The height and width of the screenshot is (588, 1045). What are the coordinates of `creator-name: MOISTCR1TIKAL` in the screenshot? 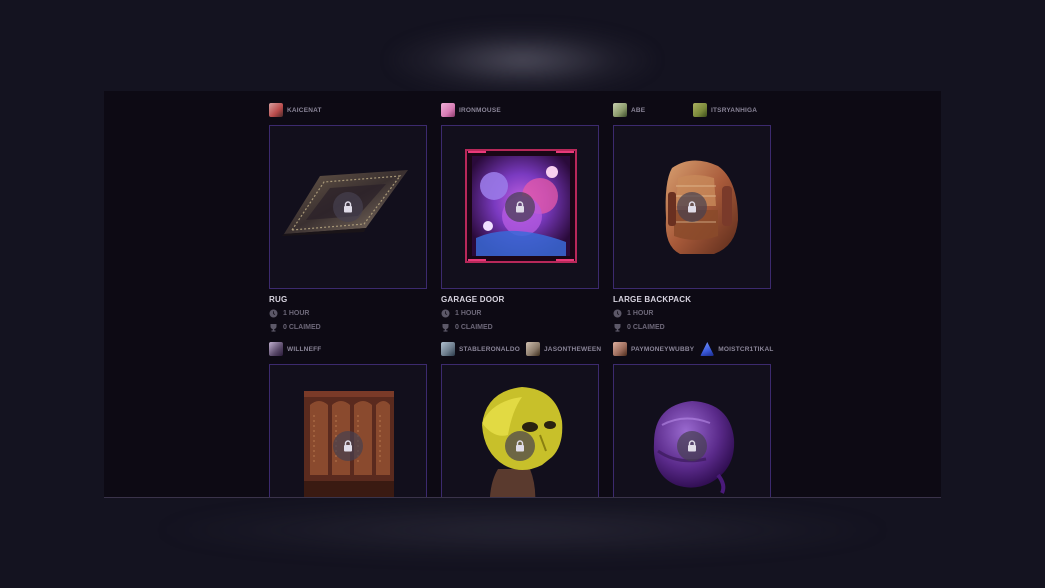 It's located at (746, 349).